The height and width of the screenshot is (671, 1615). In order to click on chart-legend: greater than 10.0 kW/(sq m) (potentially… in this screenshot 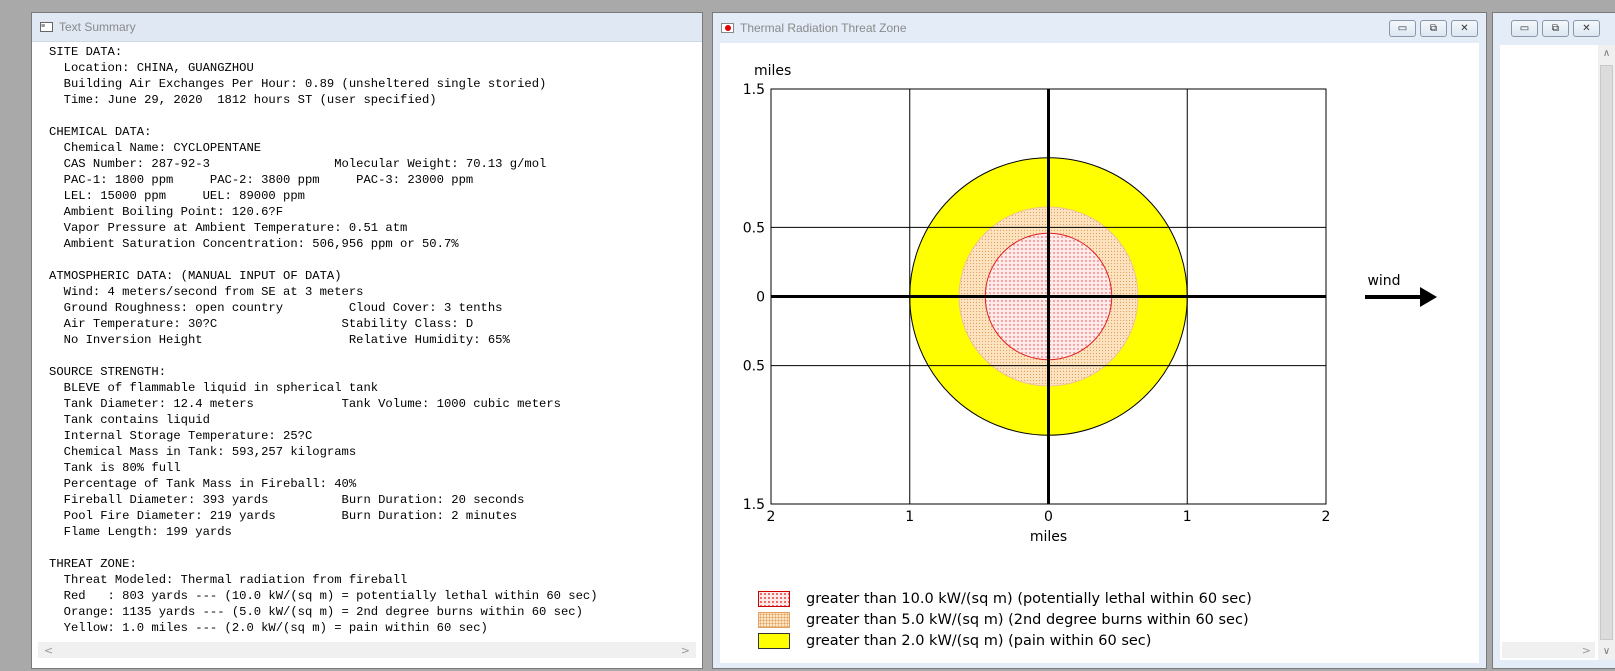, I will do `click(1005, 619)`.